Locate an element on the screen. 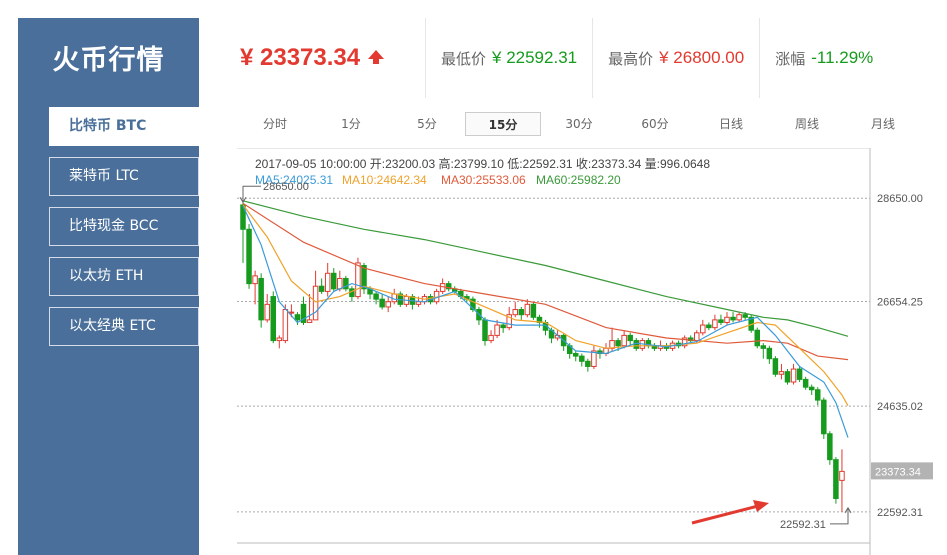 The image size is (947, 555). interval-tabs: 分时 1分 5分 15分 30分 60分 日线 周线 月线 is located at coordinates (592, 124).